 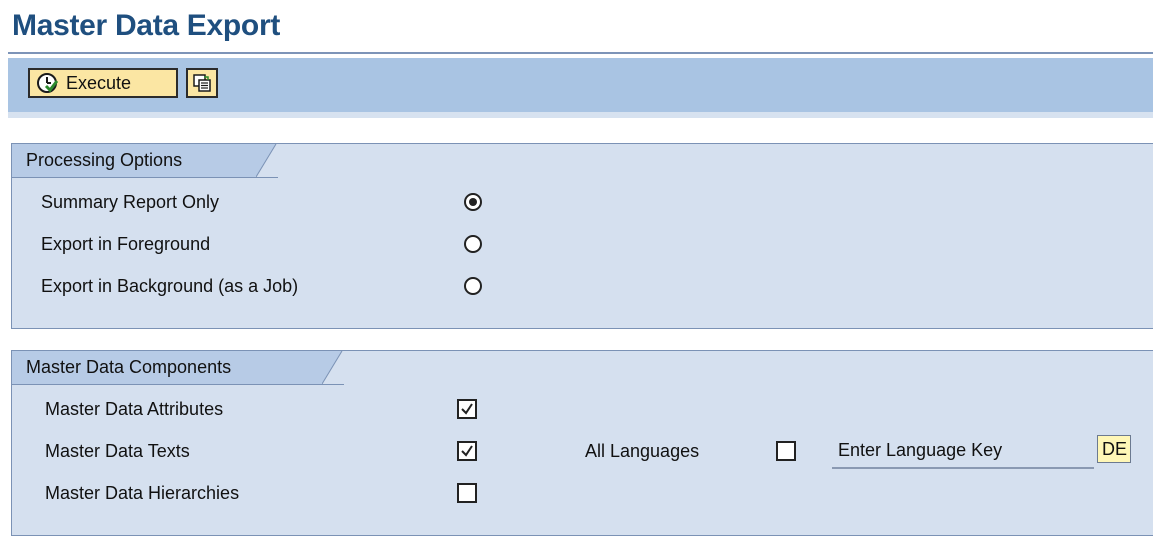 I want to click on get-variant-button, so click(x=202, y=83).